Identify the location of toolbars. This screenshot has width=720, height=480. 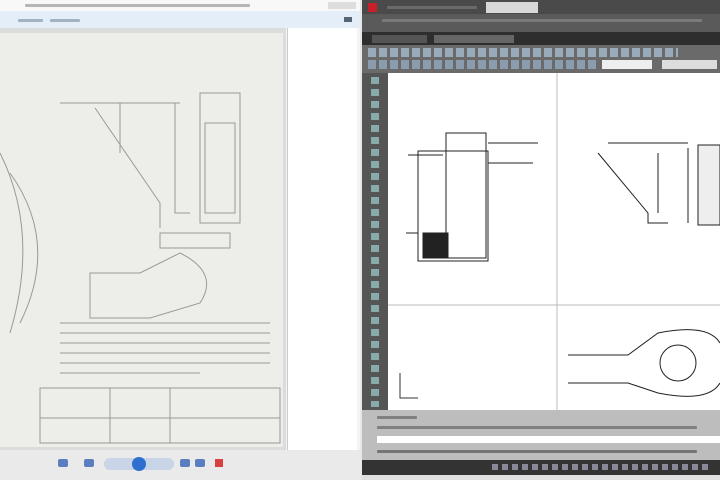
(541, 59).